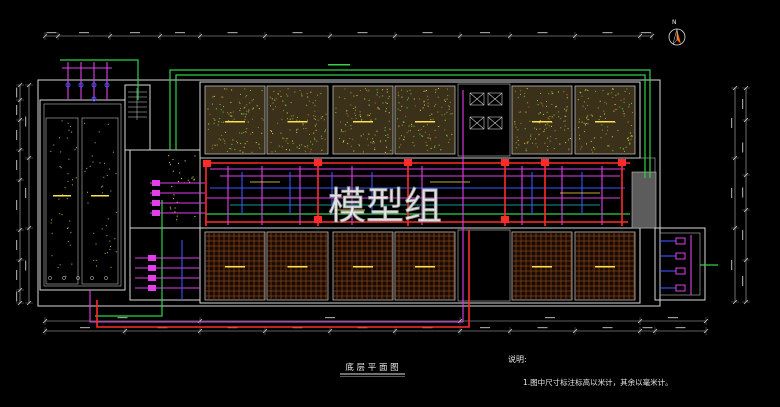  Describe the element at coordinates (165, 264) in the screenshot. I see `pump-room-lower` at that location.